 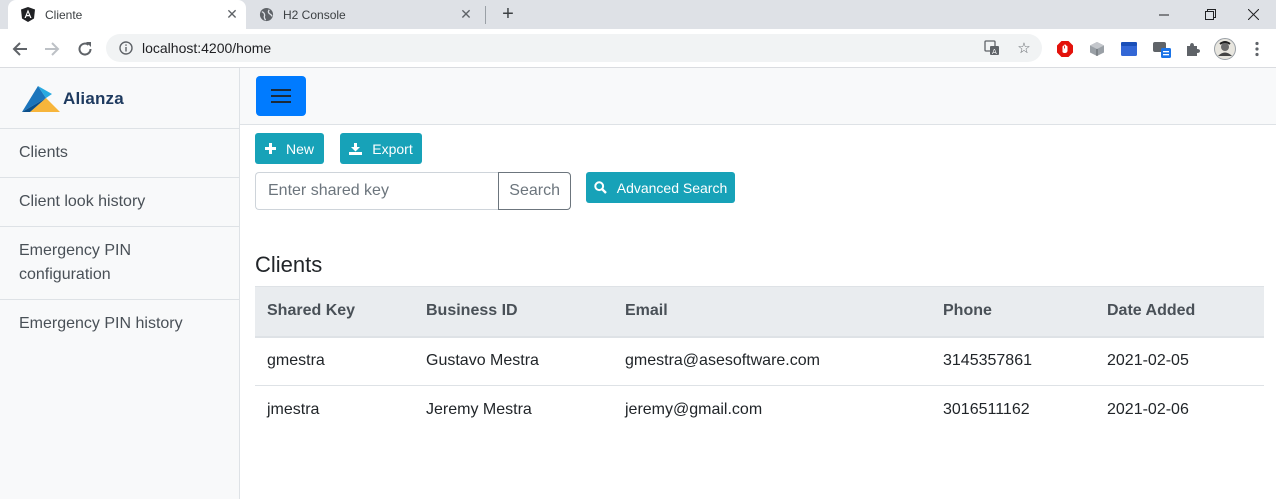 What do you see at coordinates (356, 148) in the screenshot?
I see `download-icon` at bounding box center [356, 148].